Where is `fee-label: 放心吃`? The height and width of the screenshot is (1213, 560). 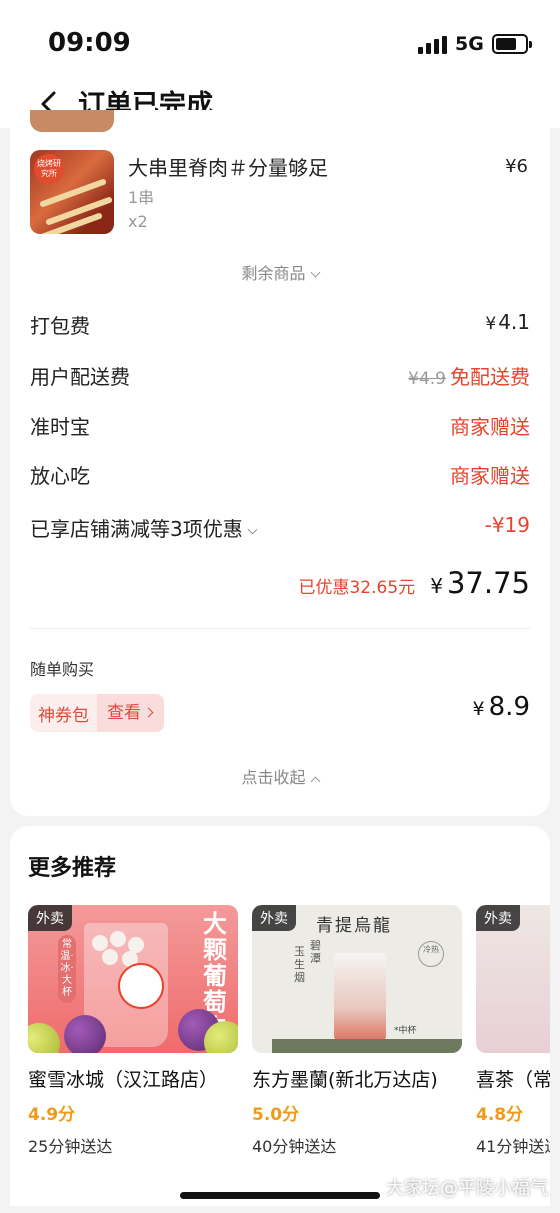
fee-label: 放心吃 is located at coordinates (60, 476).